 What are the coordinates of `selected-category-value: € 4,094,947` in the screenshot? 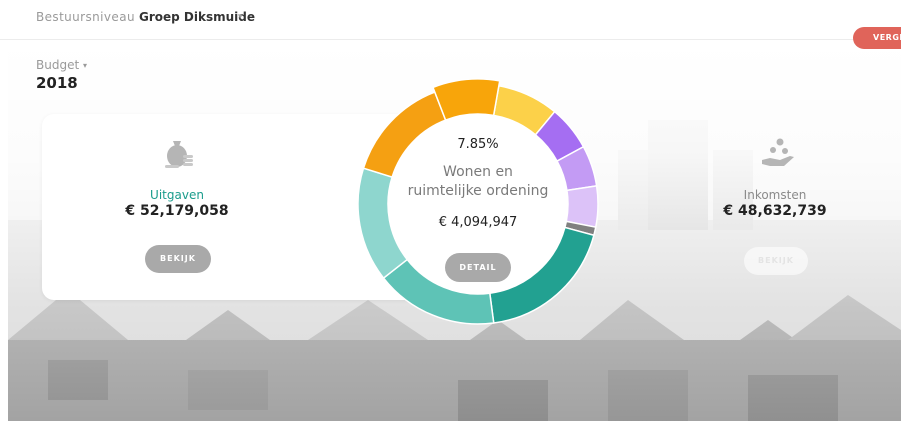 It's located at (478, 222).